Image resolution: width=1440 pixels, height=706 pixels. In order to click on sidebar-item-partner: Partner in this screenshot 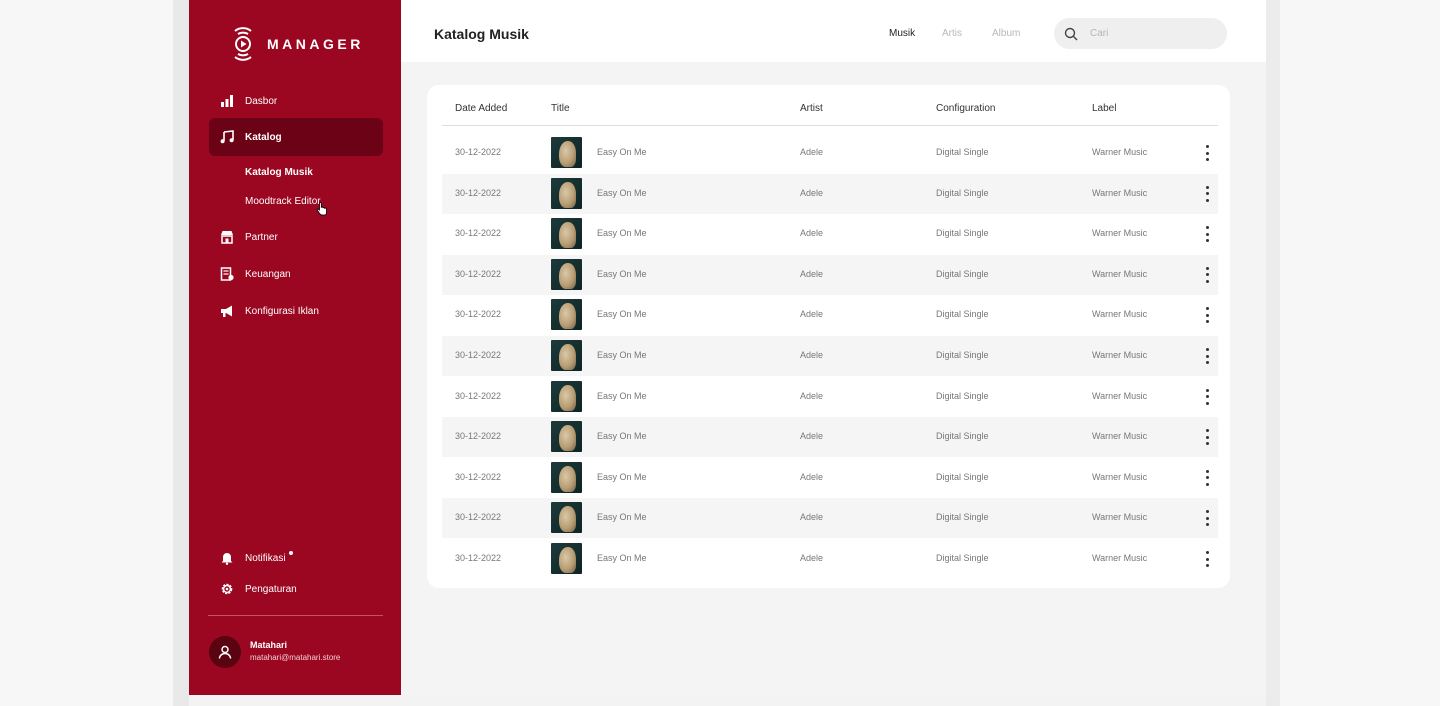, I will do `click(296, 237)`.